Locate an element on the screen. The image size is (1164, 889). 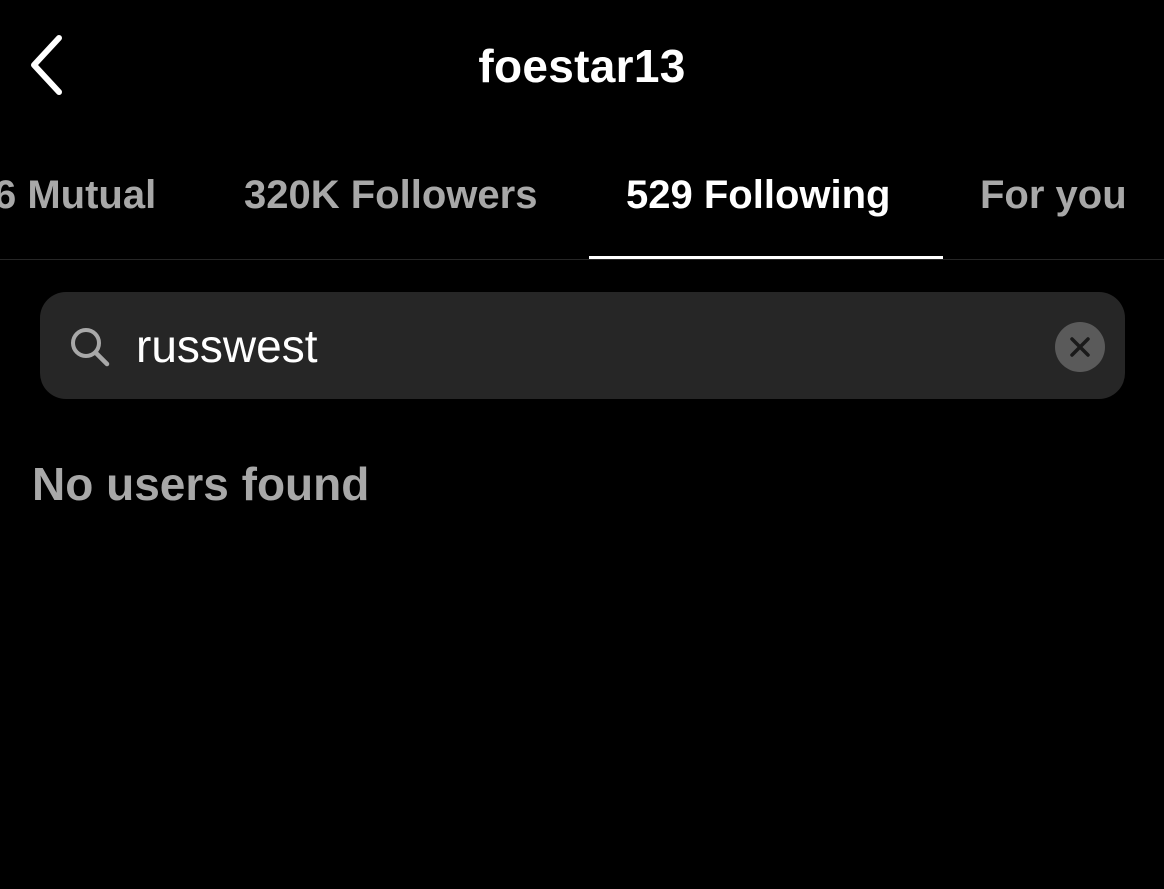
empty-results-message: No users found is located at coordinates (201, 484).